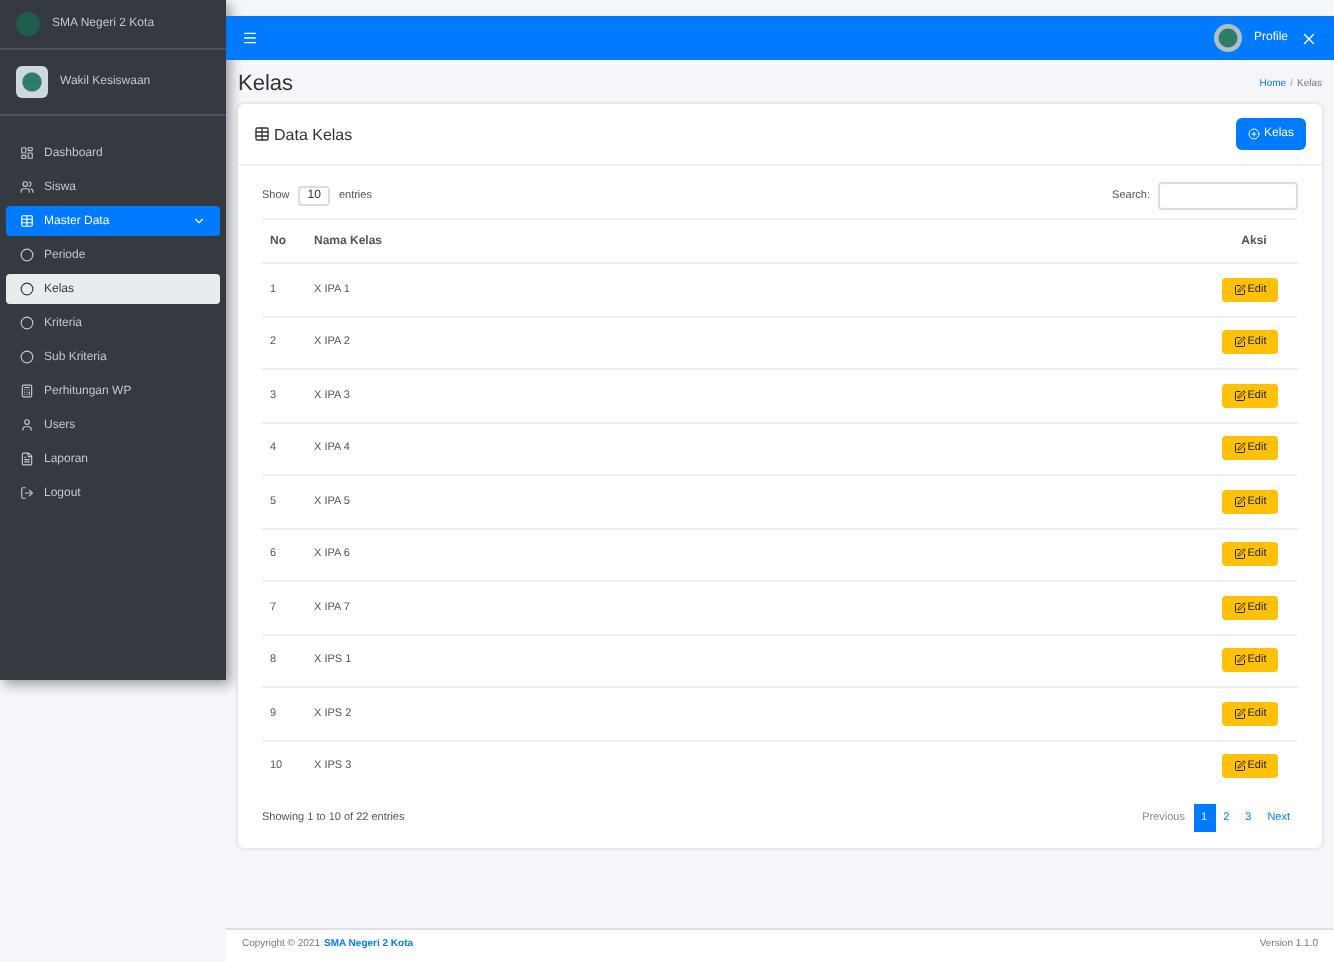 This screenshot has width=1334, height=962. Describe the element at coordinates (27, 187) in the screenshot. I see `users-icon` at that location.